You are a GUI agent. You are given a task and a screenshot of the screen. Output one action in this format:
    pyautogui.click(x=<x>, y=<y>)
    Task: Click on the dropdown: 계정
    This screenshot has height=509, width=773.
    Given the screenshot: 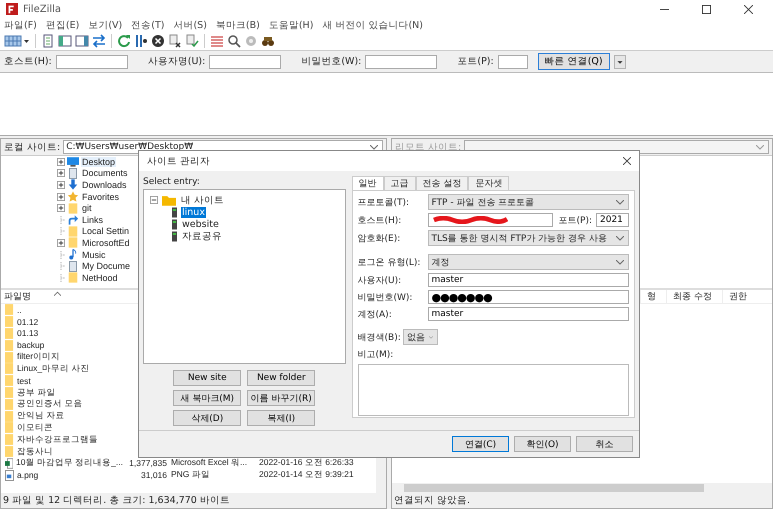 What is the action you would take?
    pyautogui.click(x=528, y=262)
    